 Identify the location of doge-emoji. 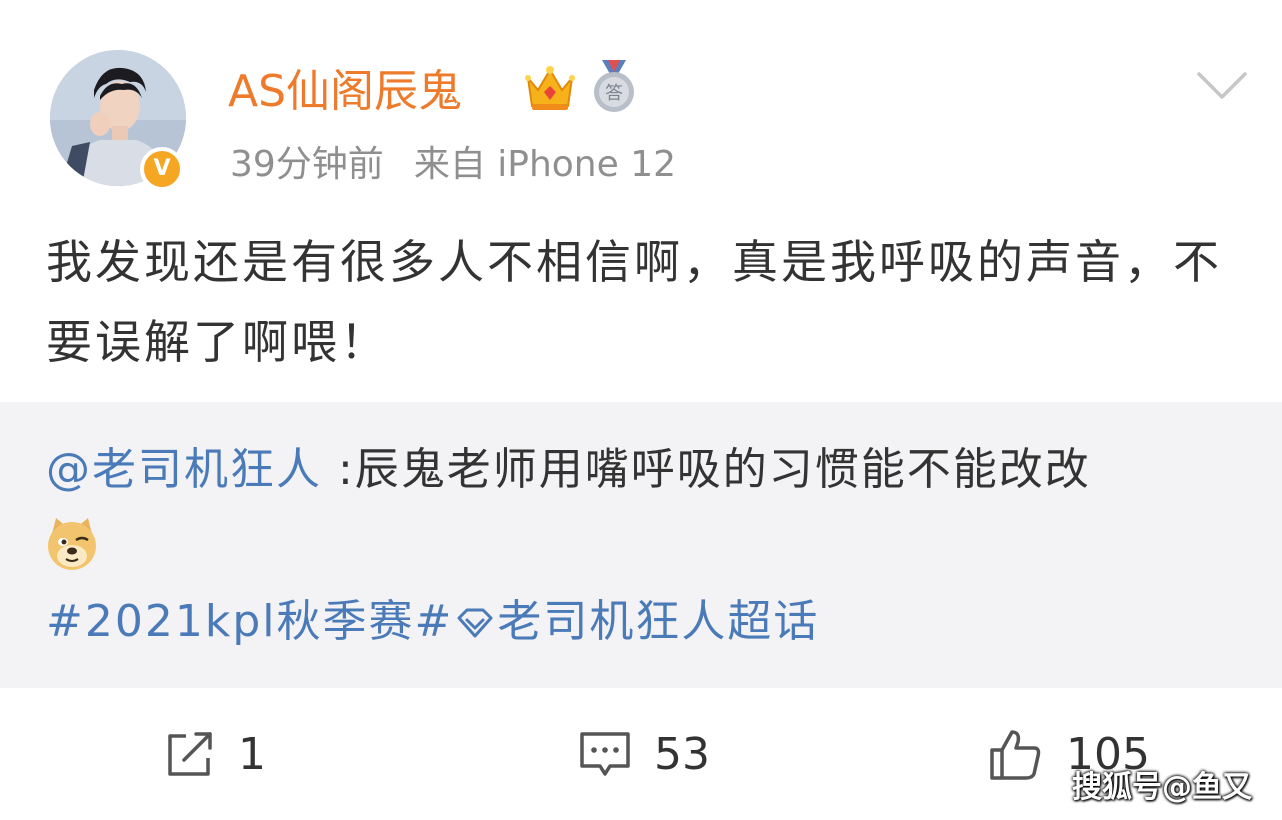
(72, 544).